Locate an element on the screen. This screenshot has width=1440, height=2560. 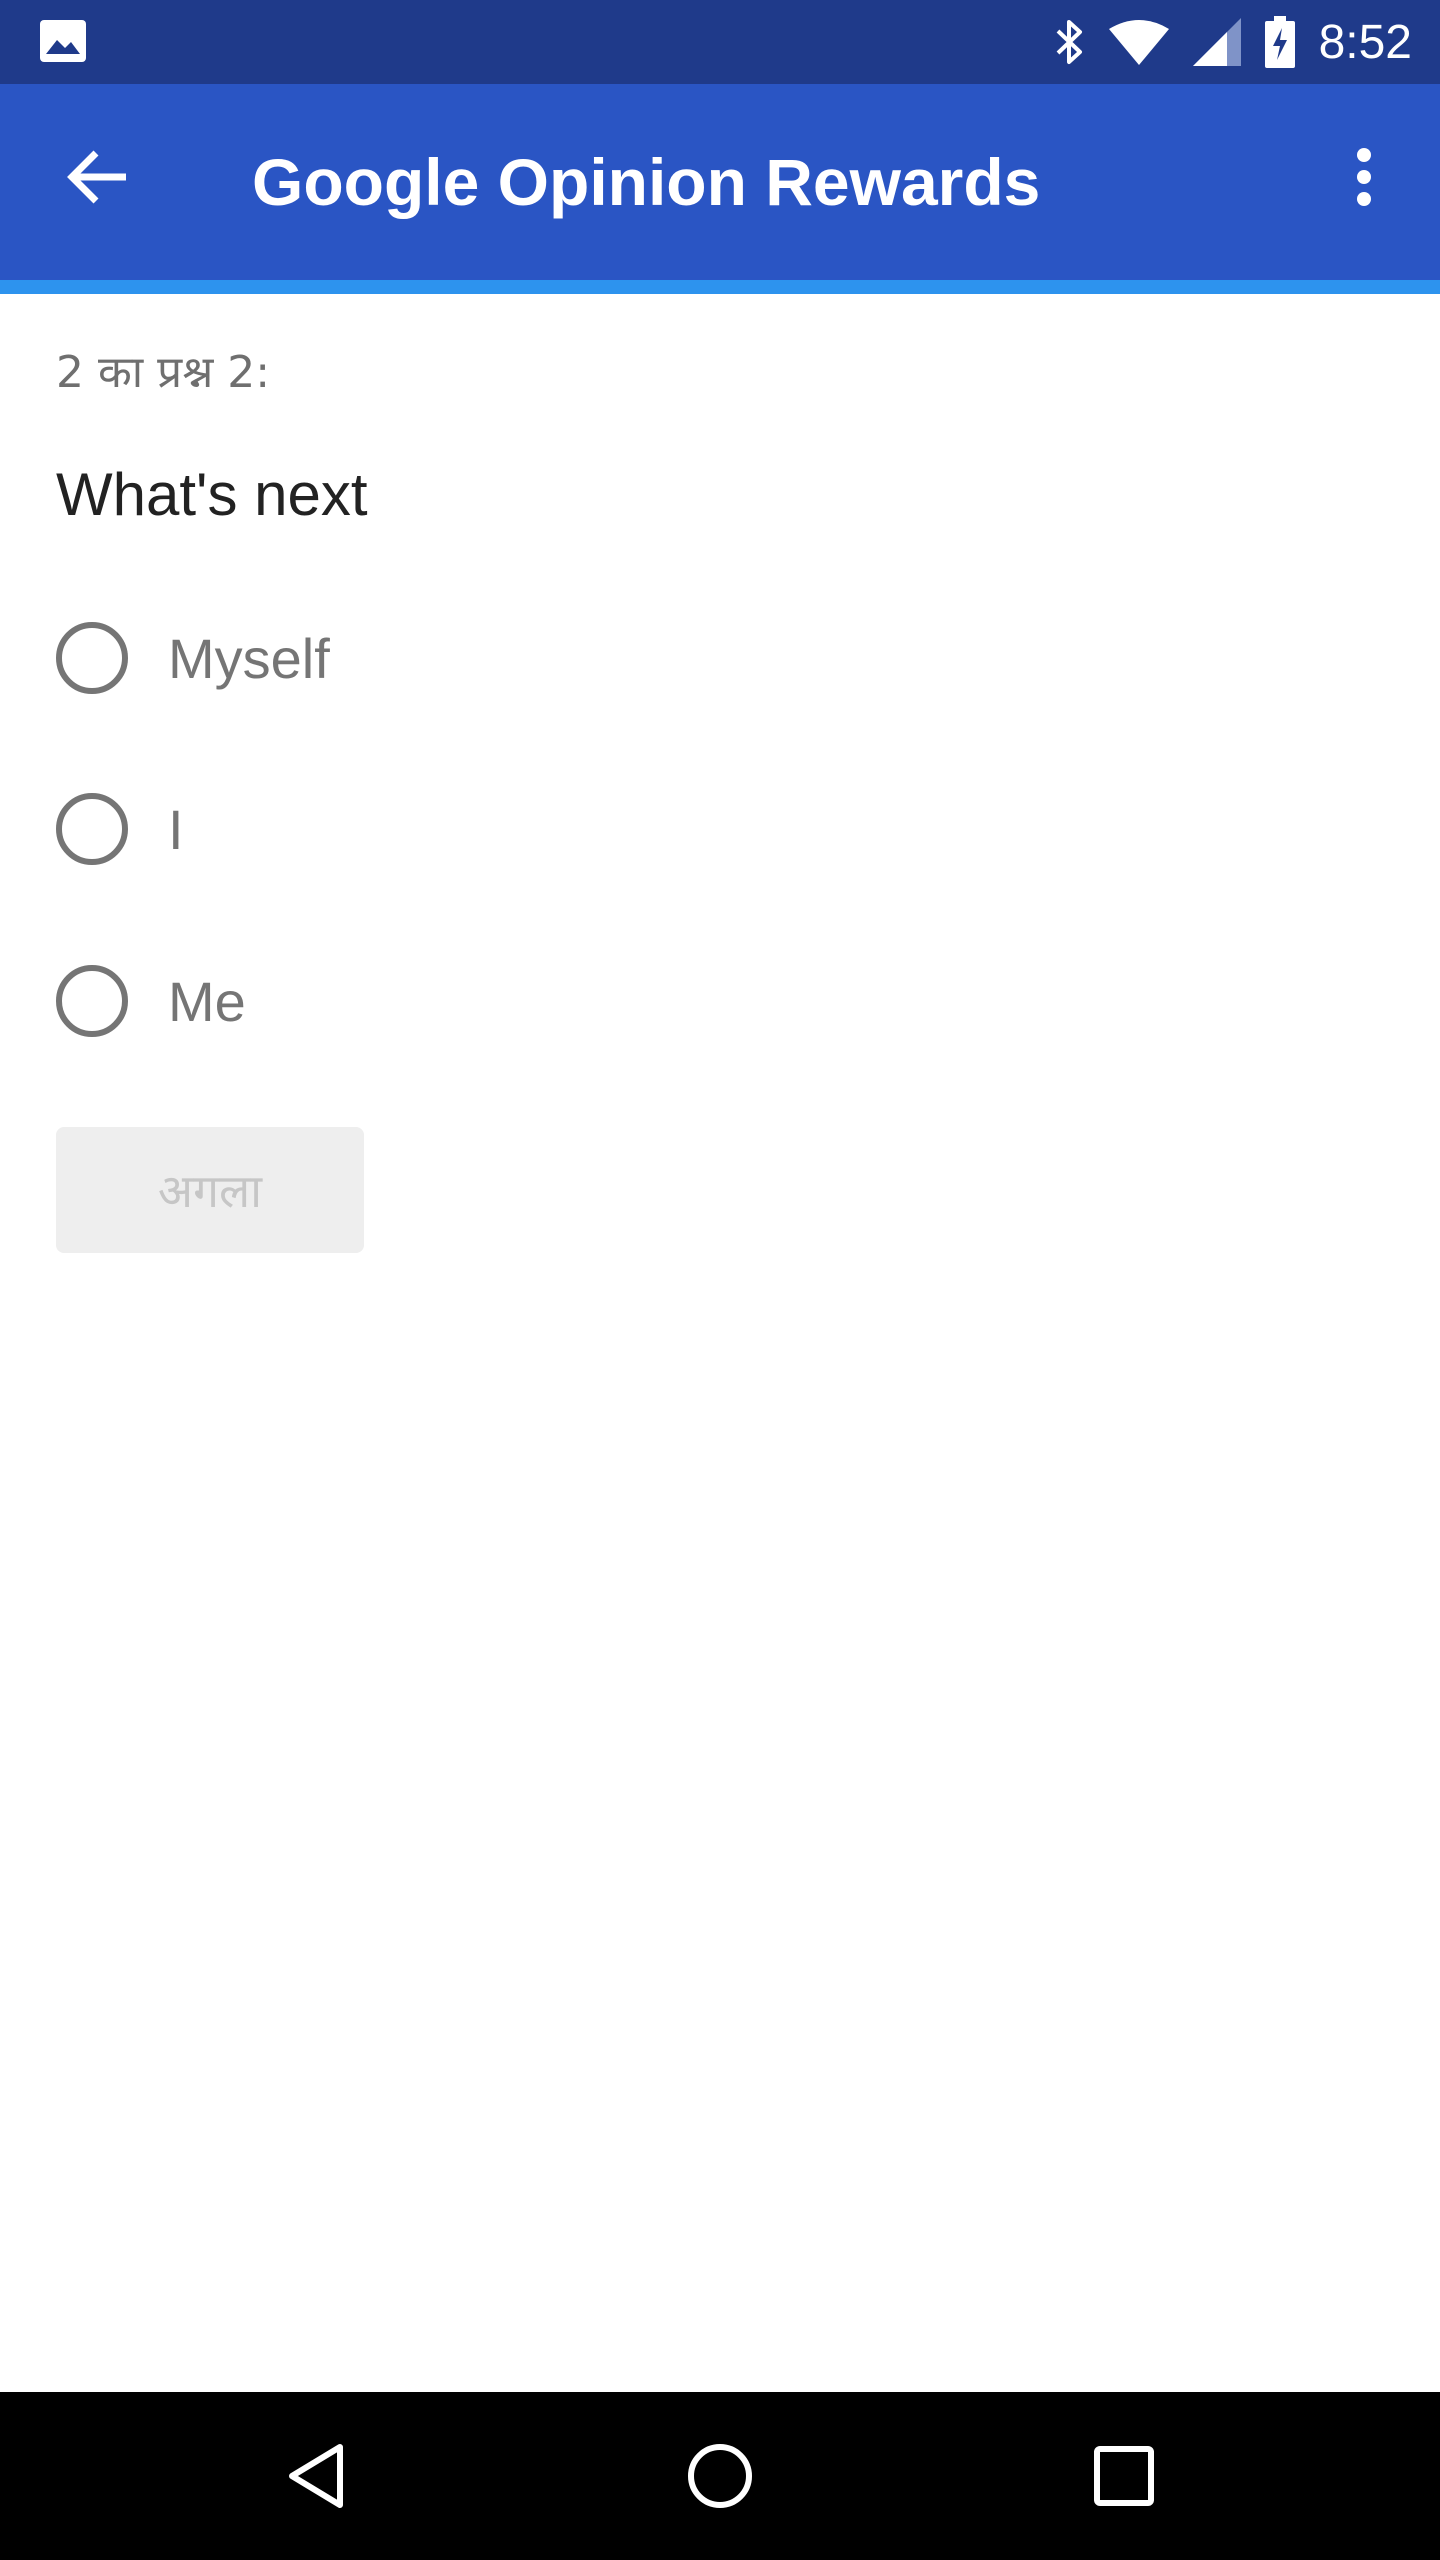
system-nav-bar is located at coordinates (720, 2476).